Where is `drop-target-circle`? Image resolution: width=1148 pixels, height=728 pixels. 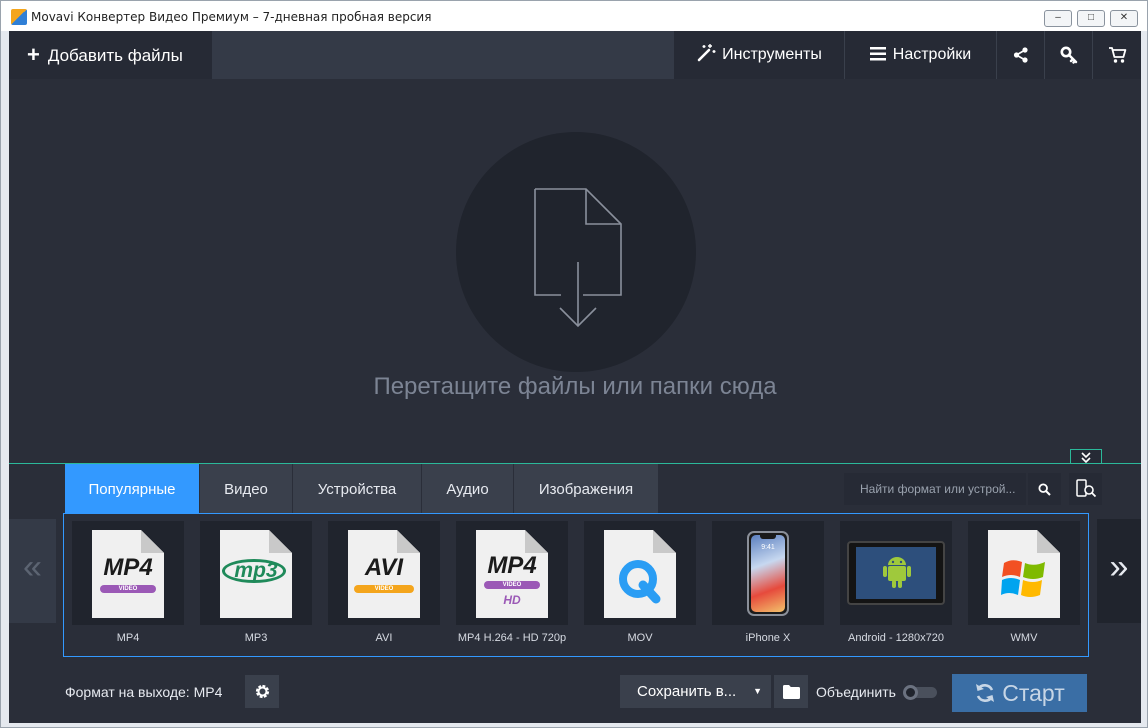
drop-target-circle is located at coordinates (576, 252).